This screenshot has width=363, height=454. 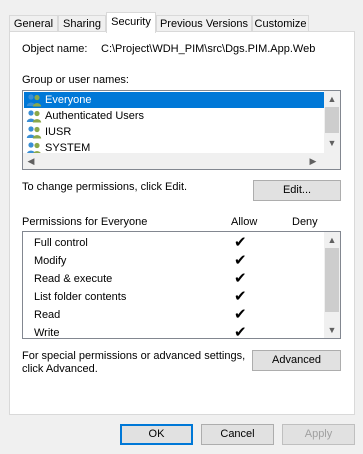 I want to click on group-names-label: Group or user names:, so click(x=75, y=80).